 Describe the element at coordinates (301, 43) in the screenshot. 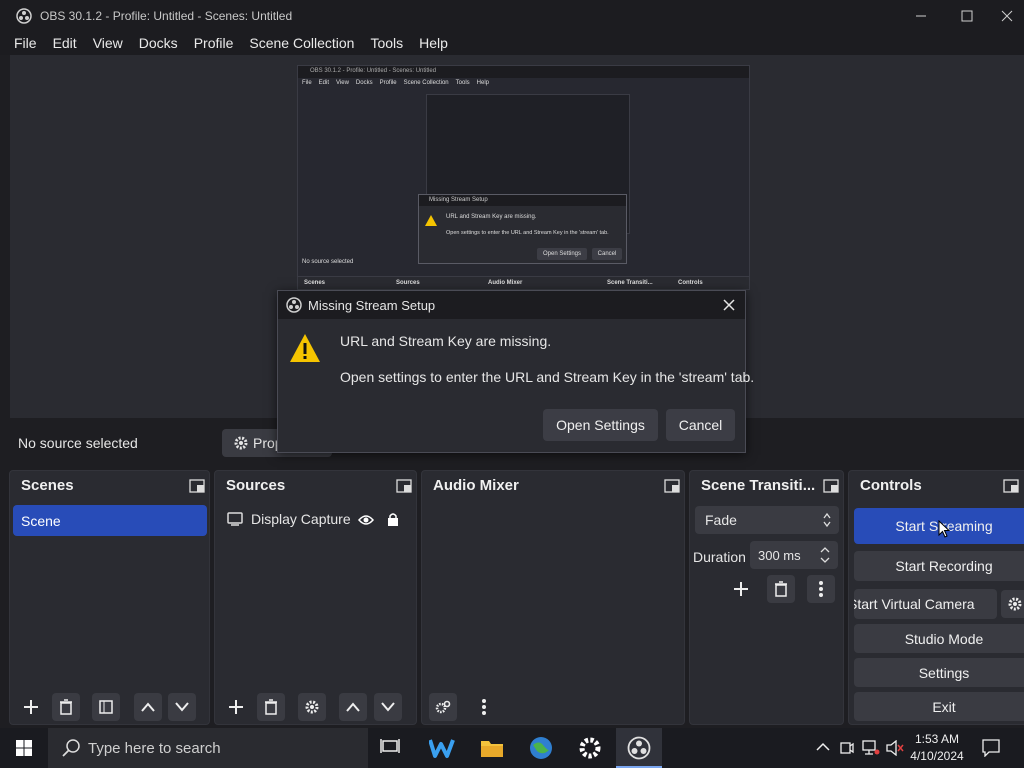

I see `menu-scene-collection: Scene Collection` at that location.